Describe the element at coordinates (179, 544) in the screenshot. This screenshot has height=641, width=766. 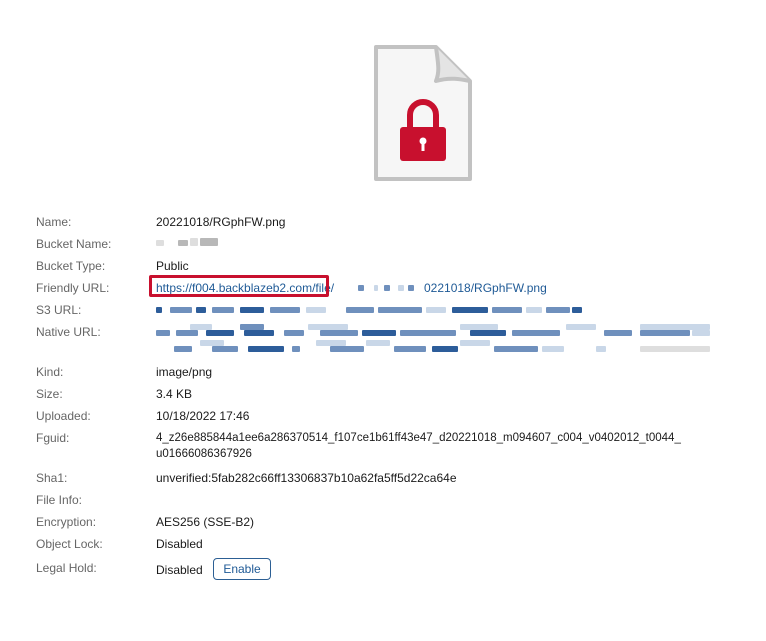
I see `object-lock-value: Disabled` at that location.